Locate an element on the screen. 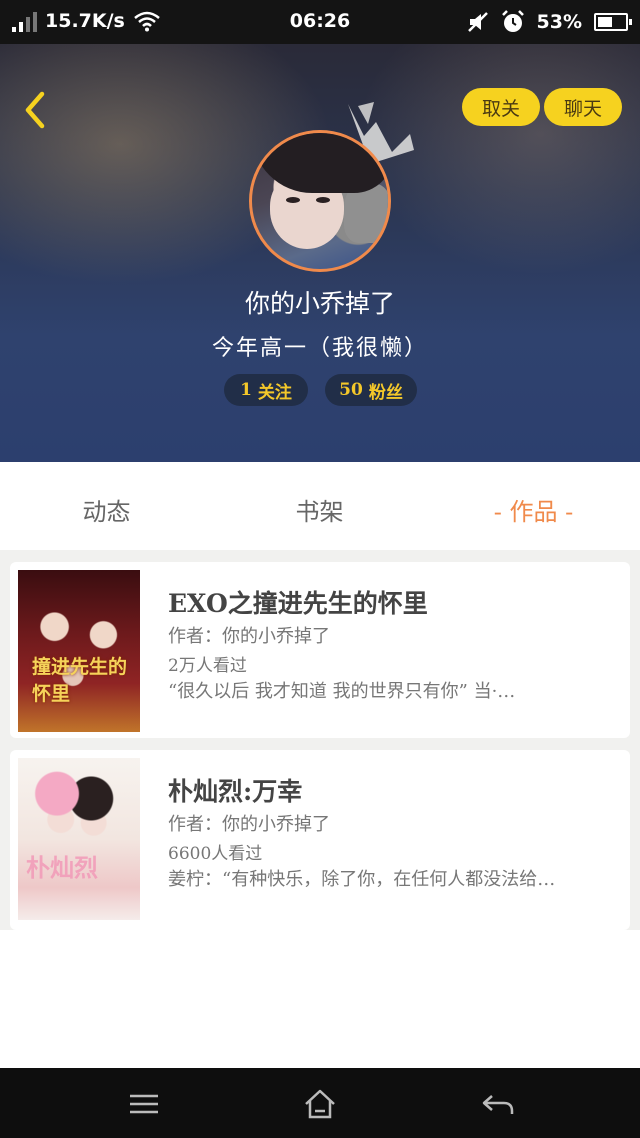 The image size is (640, 1138). following-label: 关注 is located at coordinates (274, 392).